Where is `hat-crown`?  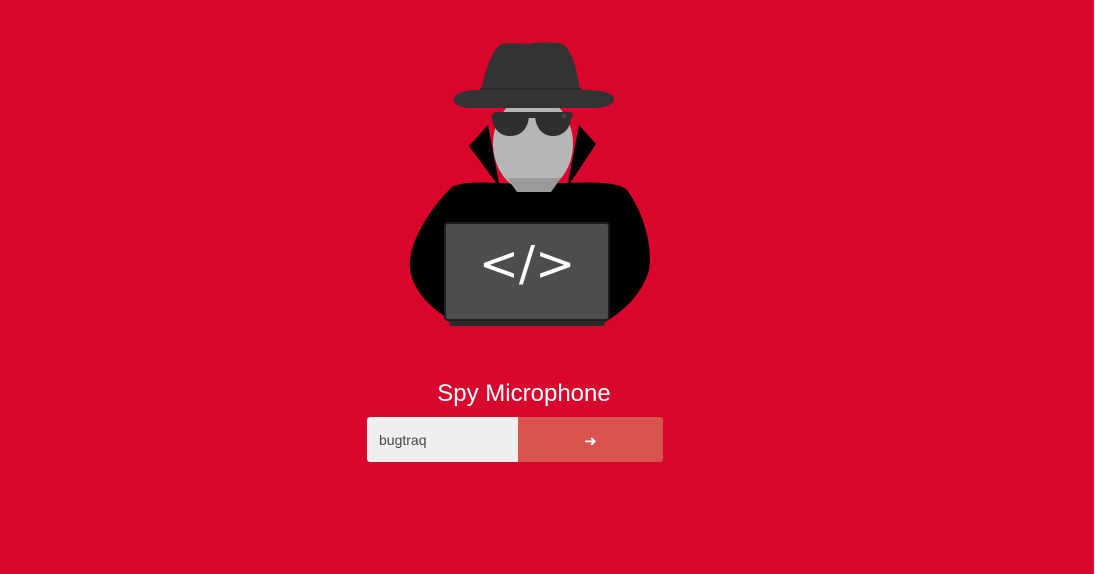
hat-crown is located at coordinates (530, 69).